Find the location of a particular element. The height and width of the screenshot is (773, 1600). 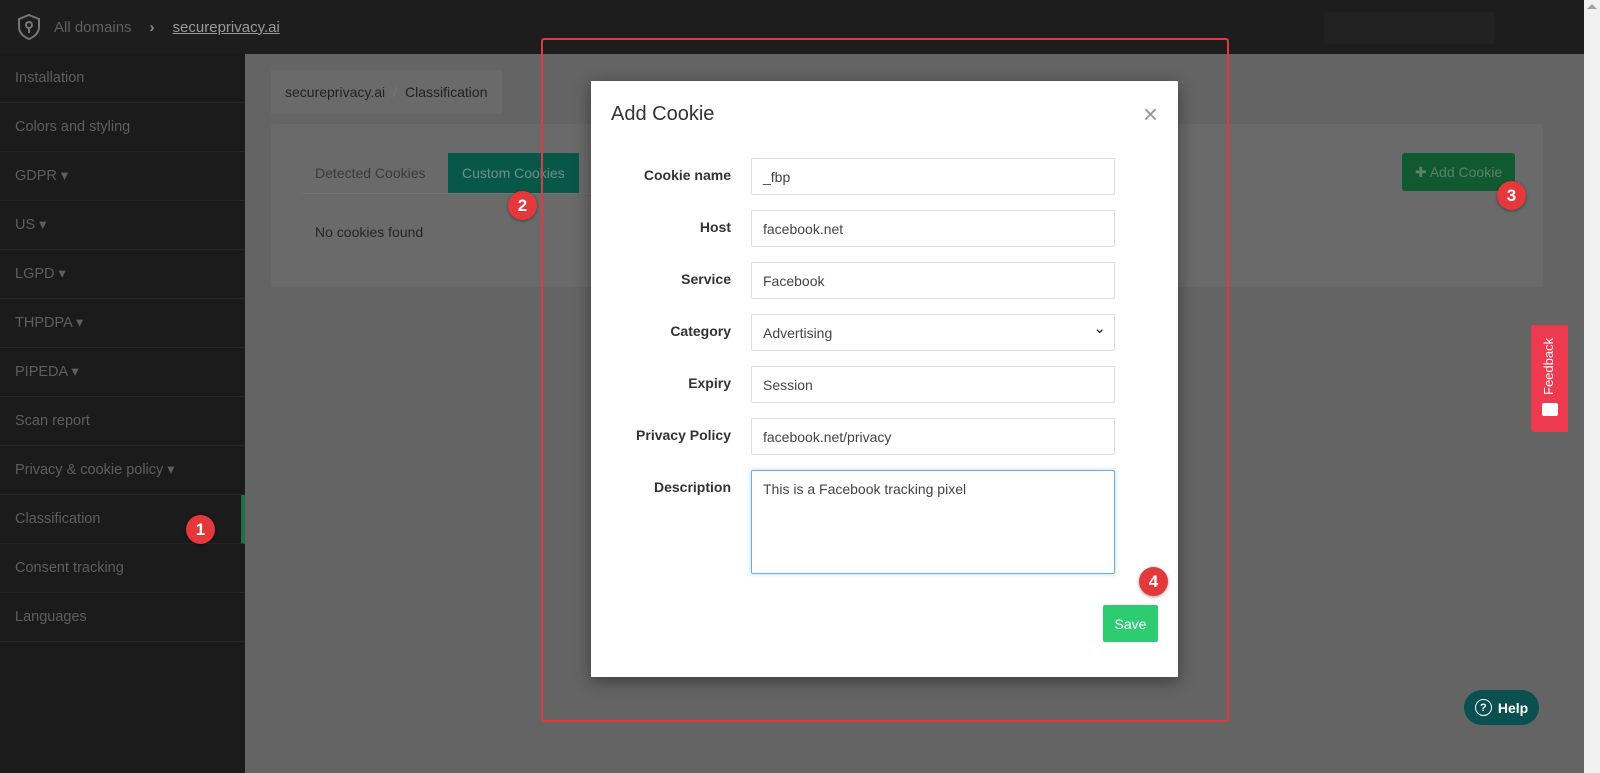

step-badge-2: 2 is located at coordinates (522, 205).